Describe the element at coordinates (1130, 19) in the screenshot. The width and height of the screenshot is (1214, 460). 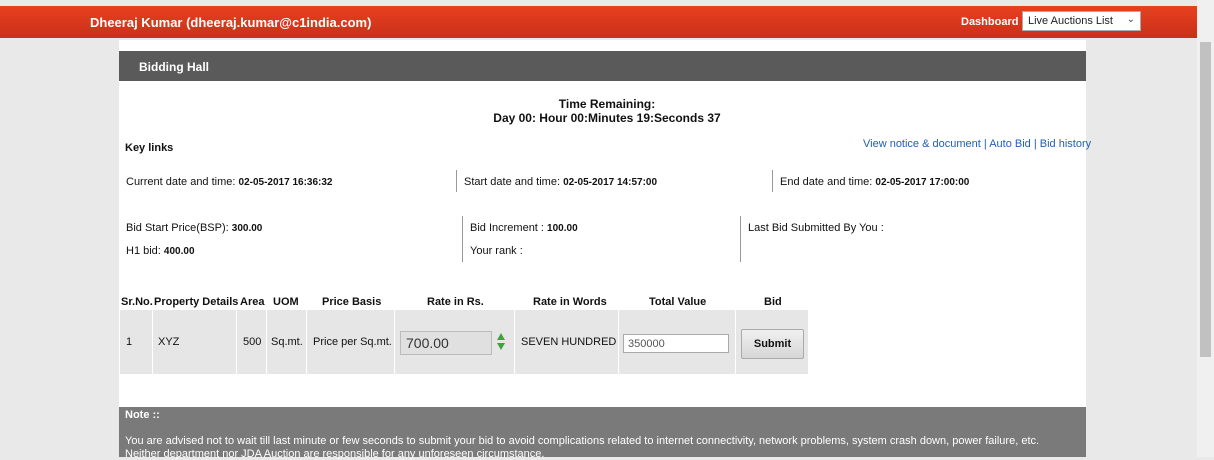
I see `chevron-down-icon: ⌄` at that location.